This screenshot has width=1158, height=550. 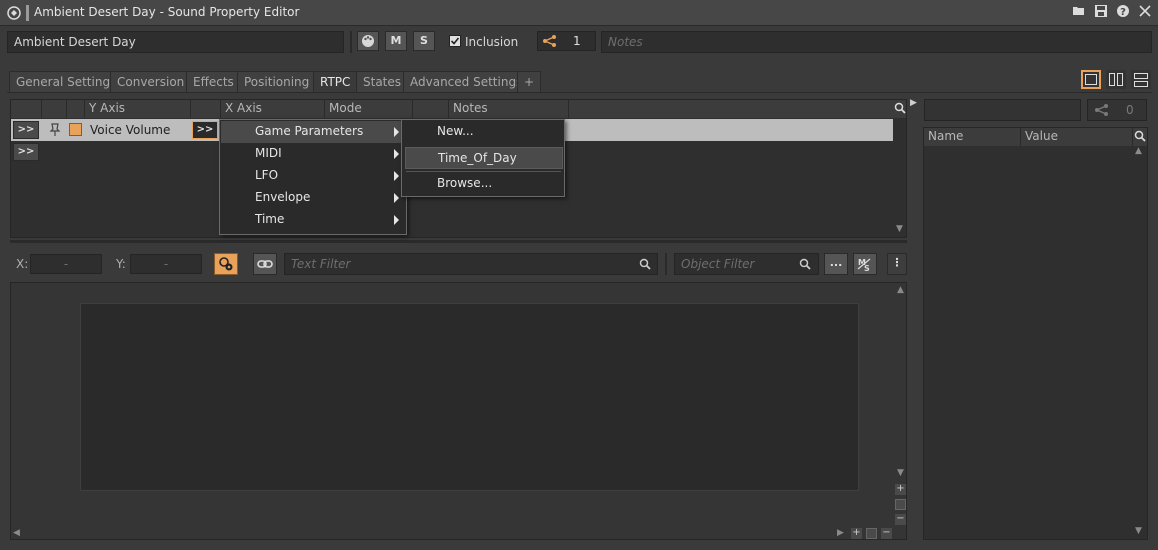 I want to click on col-x-button, so click(x=206, y=109).